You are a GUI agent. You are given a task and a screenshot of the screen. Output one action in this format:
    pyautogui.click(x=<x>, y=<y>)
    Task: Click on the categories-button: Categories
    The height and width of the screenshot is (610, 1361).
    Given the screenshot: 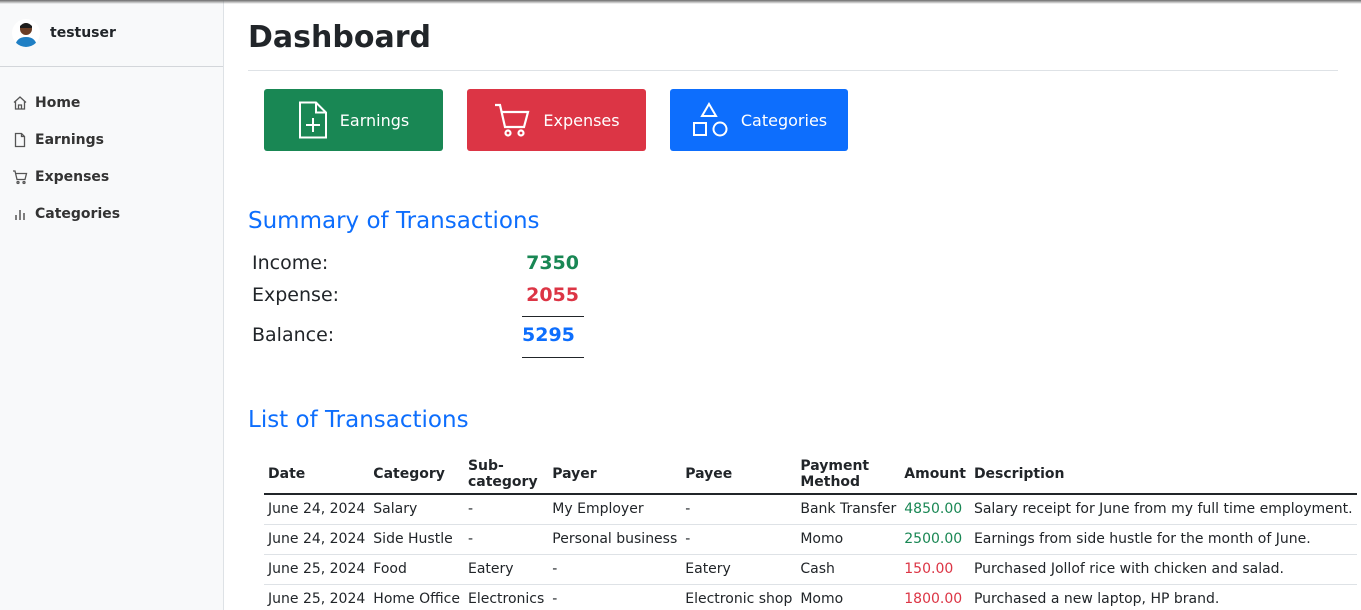 What is the action you would take?
    pyautogui.click(x=759, y=120)
    